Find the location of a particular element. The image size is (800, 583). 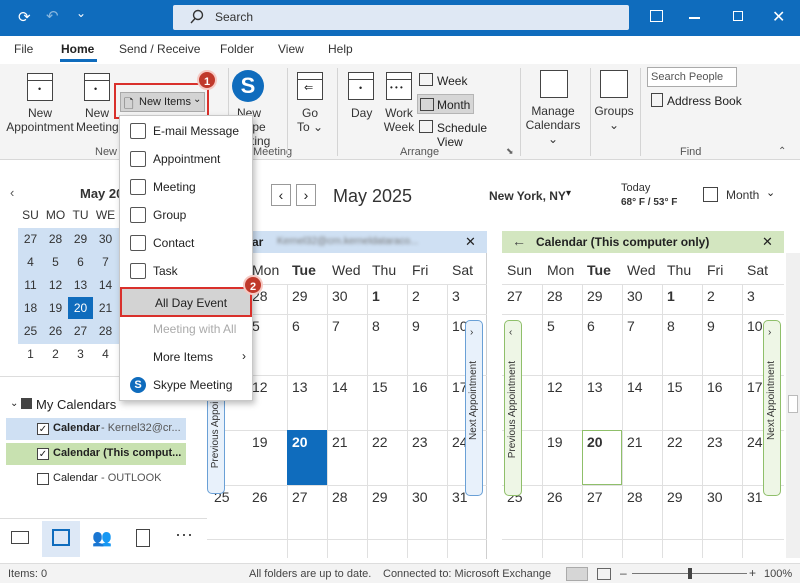

calendar-nav-icon is located at coordinates (61, 537).